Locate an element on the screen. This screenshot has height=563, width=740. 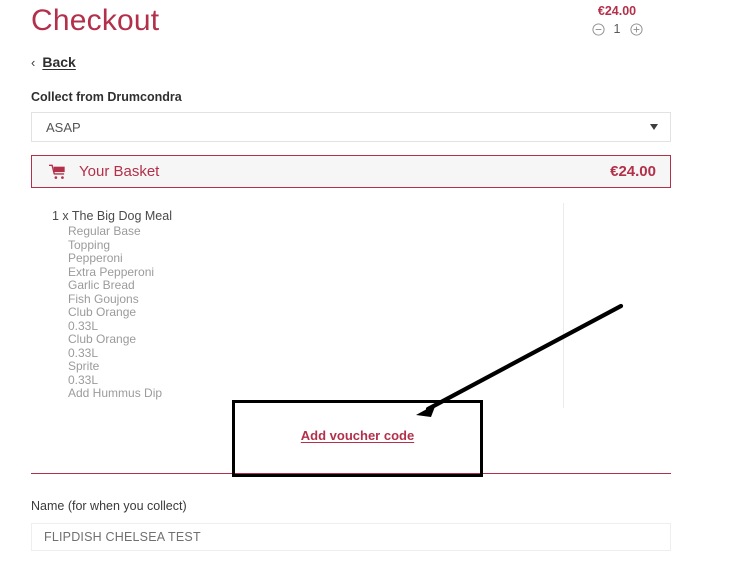
chevron-left-icon: ‹ is located at coordinates (33, 62).